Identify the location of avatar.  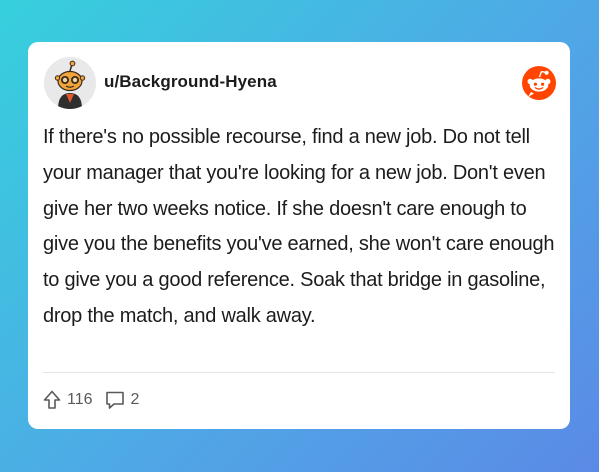
(70, 83).